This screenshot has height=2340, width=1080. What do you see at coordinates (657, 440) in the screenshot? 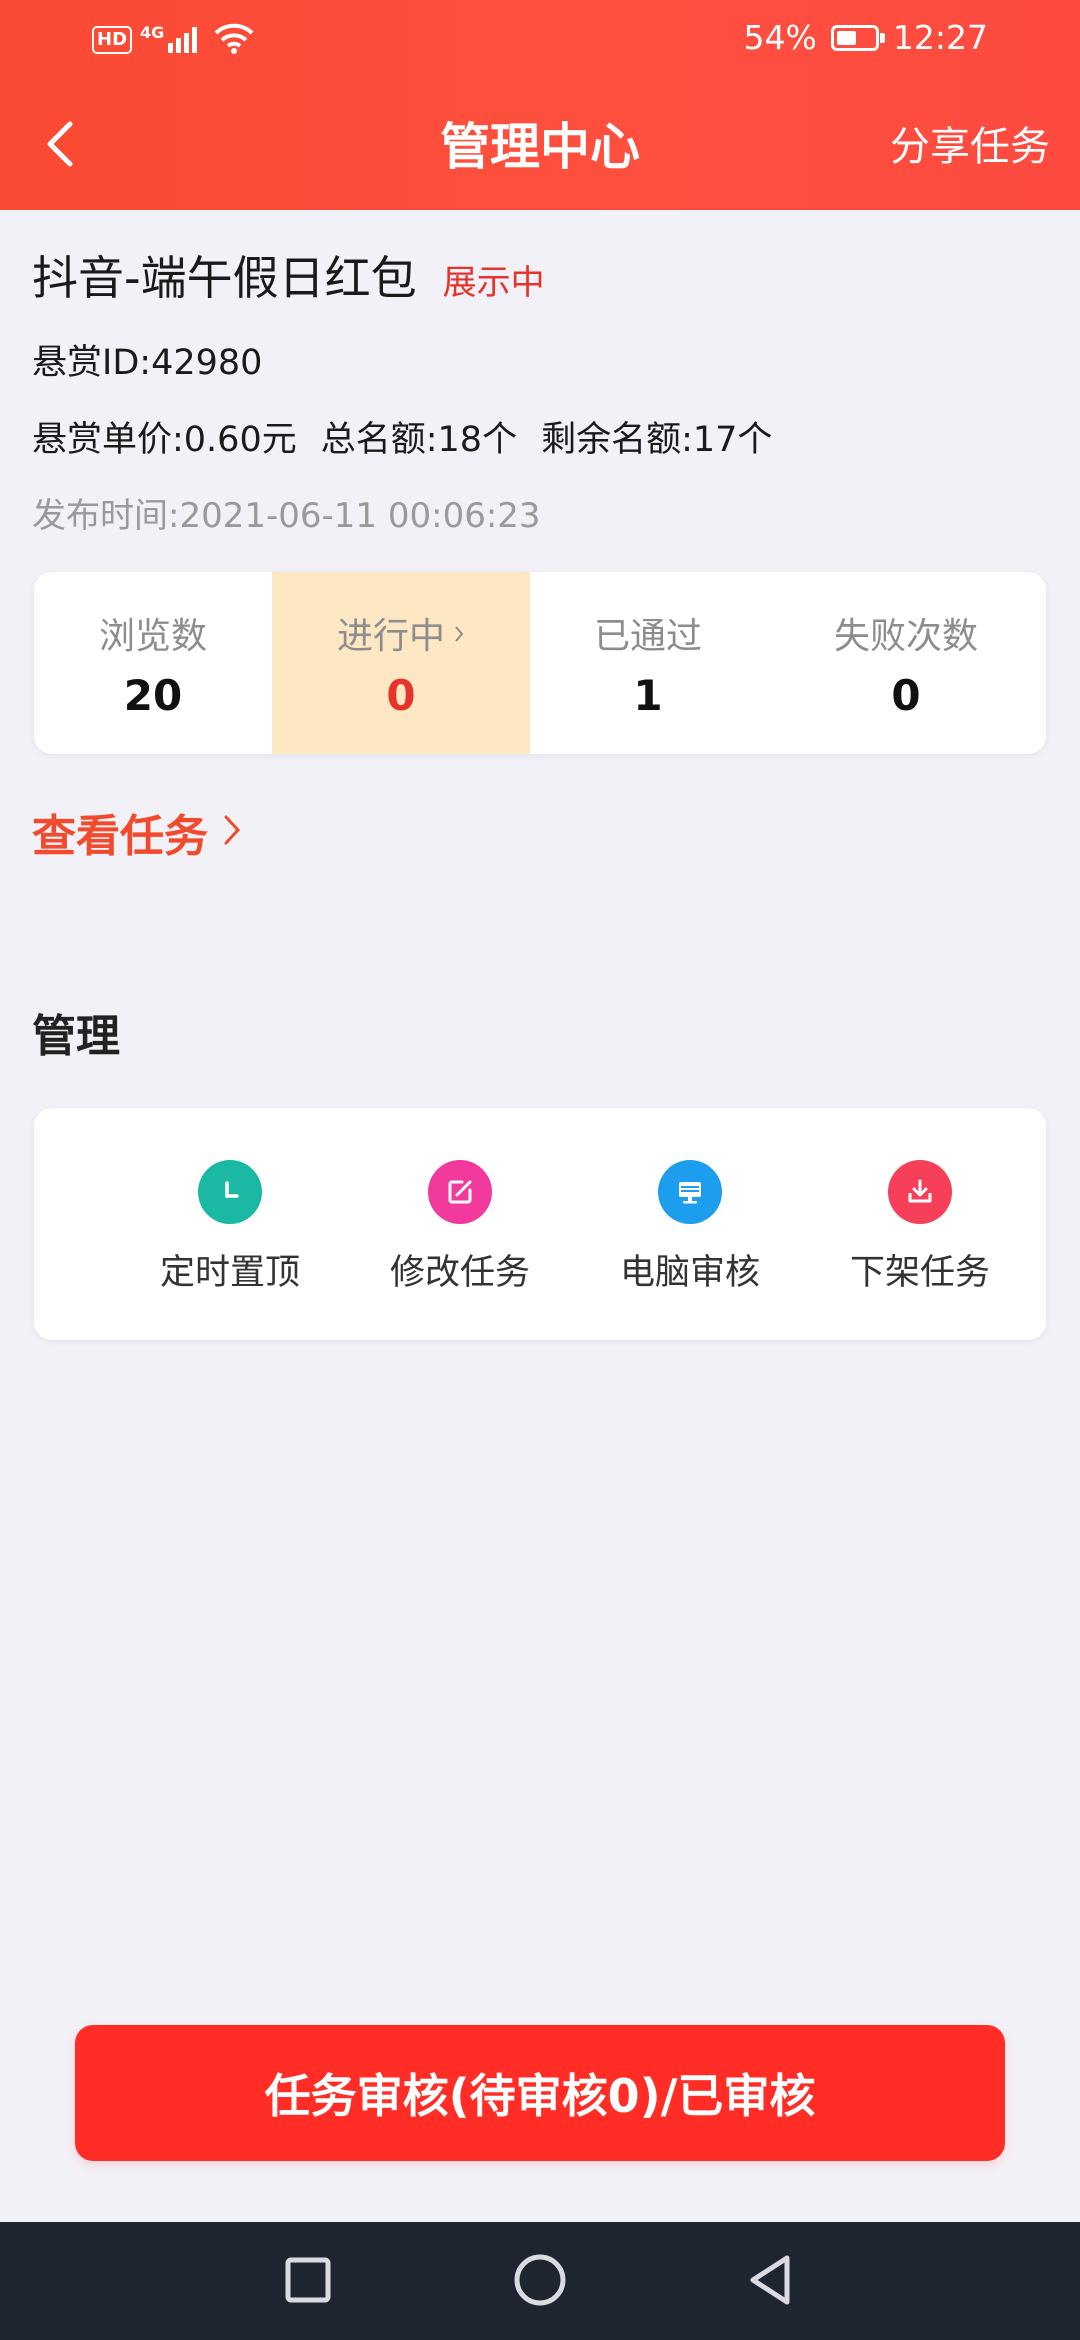
I see `remaining-quota: 剩余名额:17个` at bounding box center [657, 440].